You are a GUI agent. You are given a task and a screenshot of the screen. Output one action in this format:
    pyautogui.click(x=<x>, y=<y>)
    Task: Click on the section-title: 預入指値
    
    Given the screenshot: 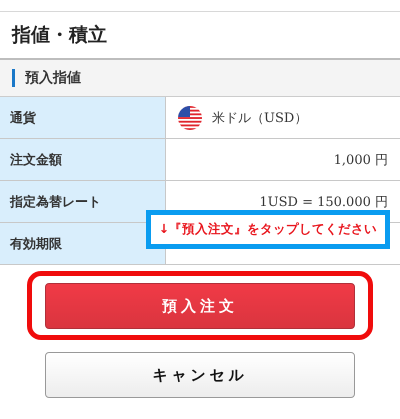 What is the action you would take?
    pyautogui.click(x=53, y=78)
    